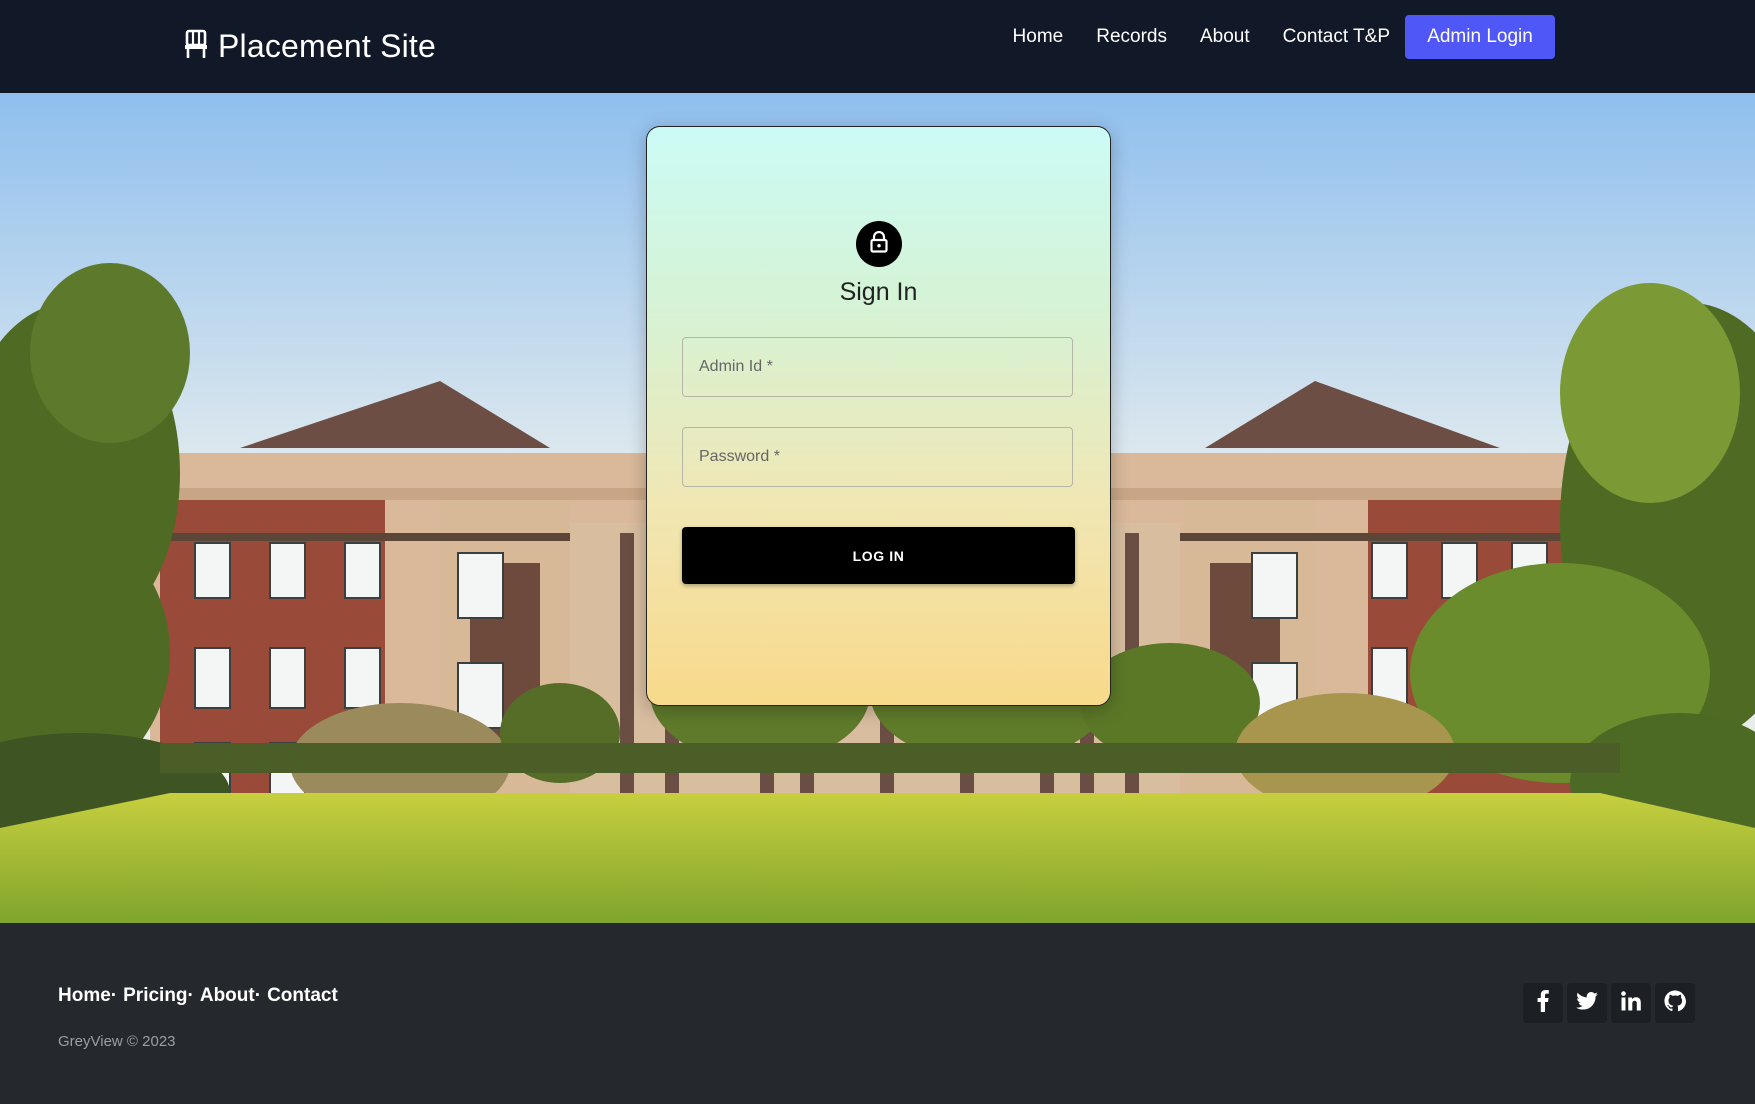  I want to click on twitter-icon, so click(1587, 1003).